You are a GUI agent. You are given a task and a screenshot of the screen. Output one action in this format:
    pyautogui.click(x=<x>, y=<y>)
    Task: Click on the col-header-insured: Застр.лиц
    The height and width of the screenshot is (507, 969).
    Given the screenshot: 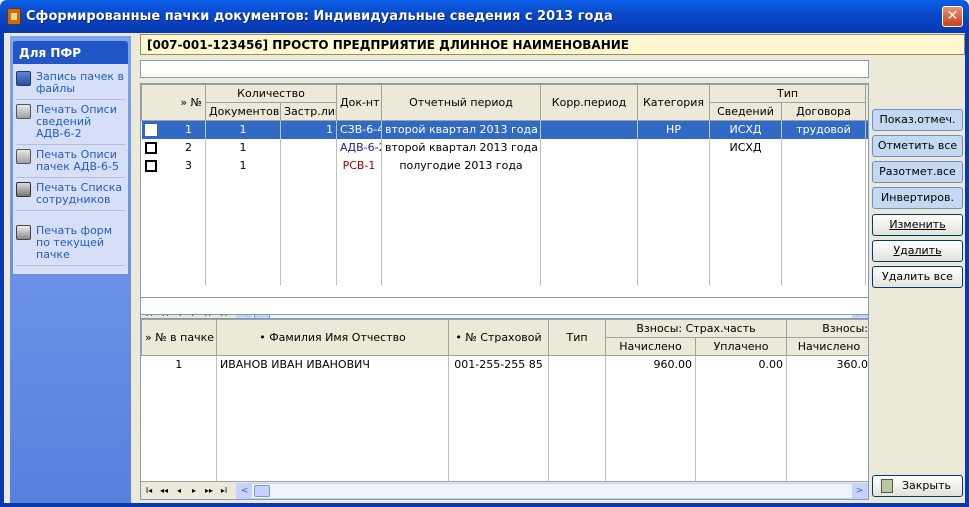 What is the action you would take?
    pyautogui.click(x=308, y=111)
    